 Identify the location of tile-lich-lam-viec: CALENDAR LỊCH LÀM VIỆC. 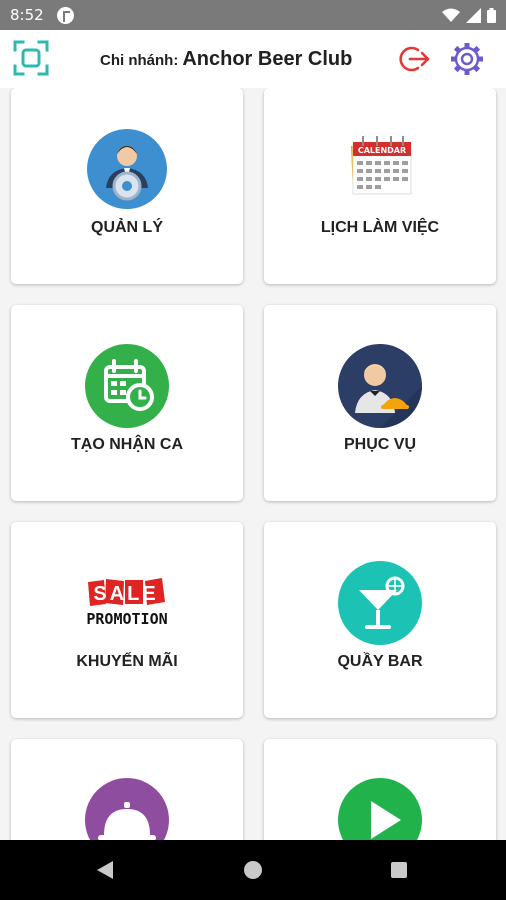
(380, 186).